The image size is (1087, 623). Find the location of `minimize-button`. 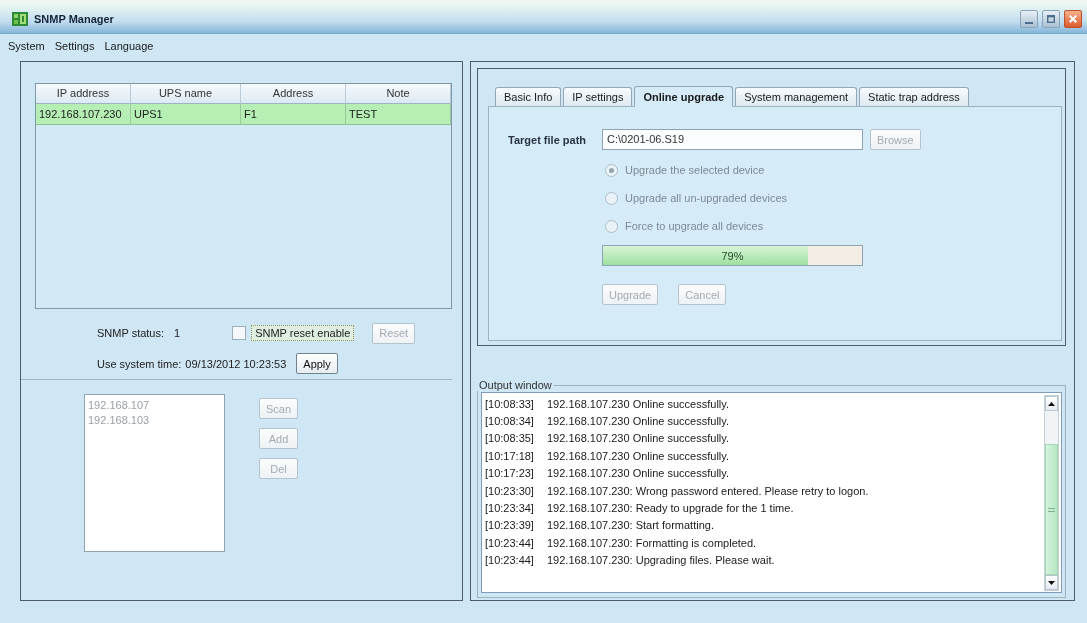

minimize-button is located at coordinates (1029, 19).